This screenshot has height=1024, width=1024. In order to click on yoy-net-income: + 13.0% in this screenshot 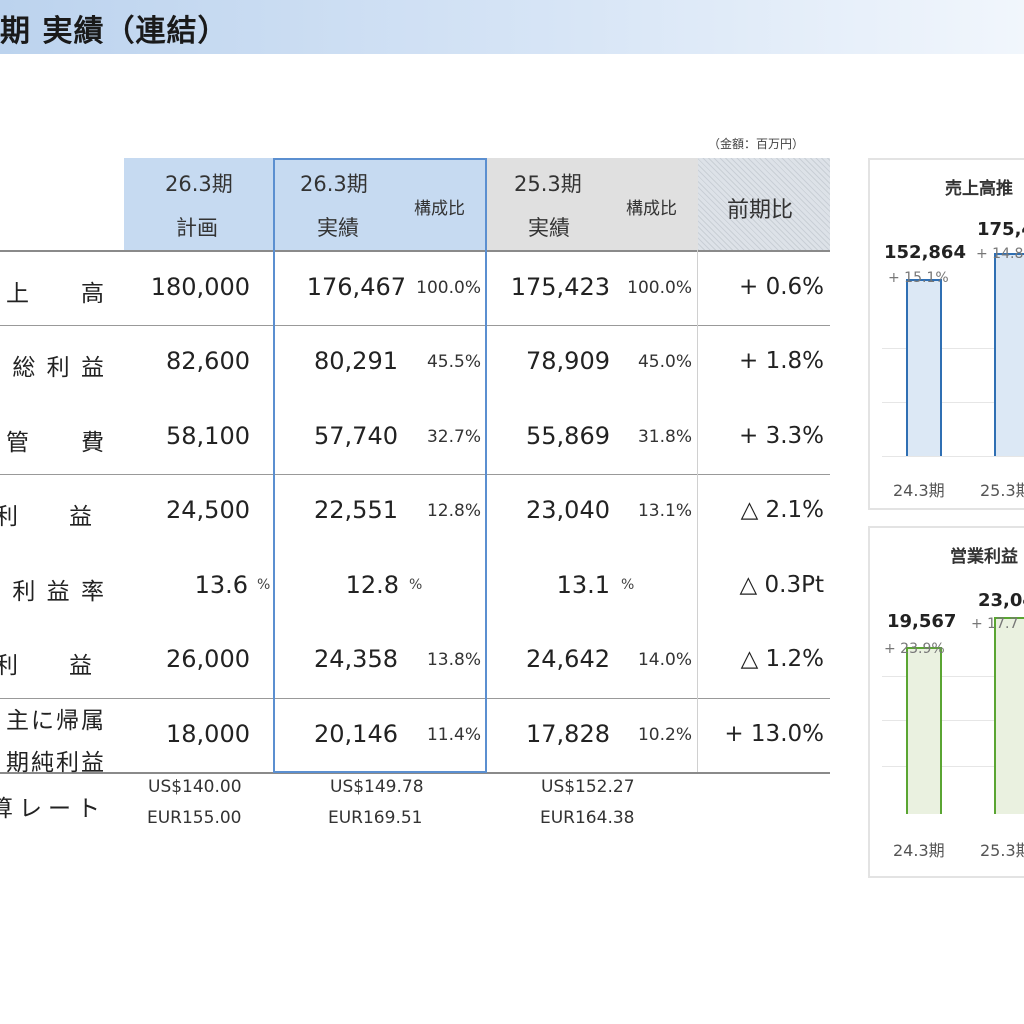, I will do `click(774, 734)`.